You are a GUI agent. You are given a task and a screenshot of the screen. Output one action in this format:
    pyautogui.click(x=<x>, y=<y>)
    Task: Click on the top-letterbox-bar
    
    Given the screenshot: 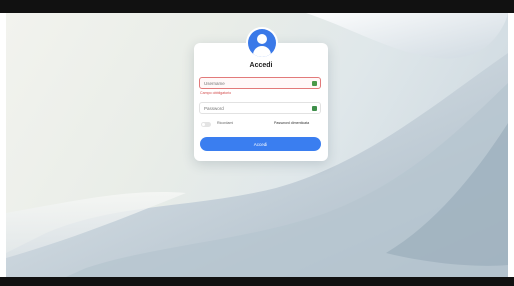 What is the action you would take?
    pyautogui.click(x=257, y=6)
    